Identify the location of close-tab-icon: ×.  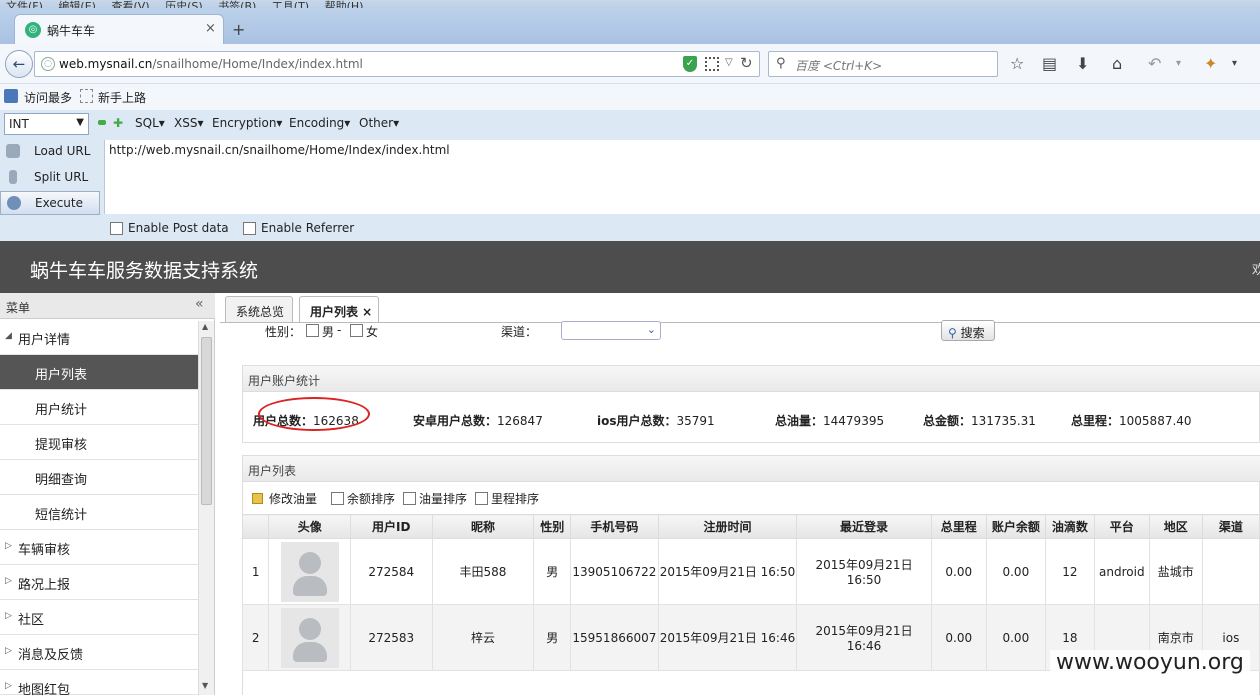
(210, 28).